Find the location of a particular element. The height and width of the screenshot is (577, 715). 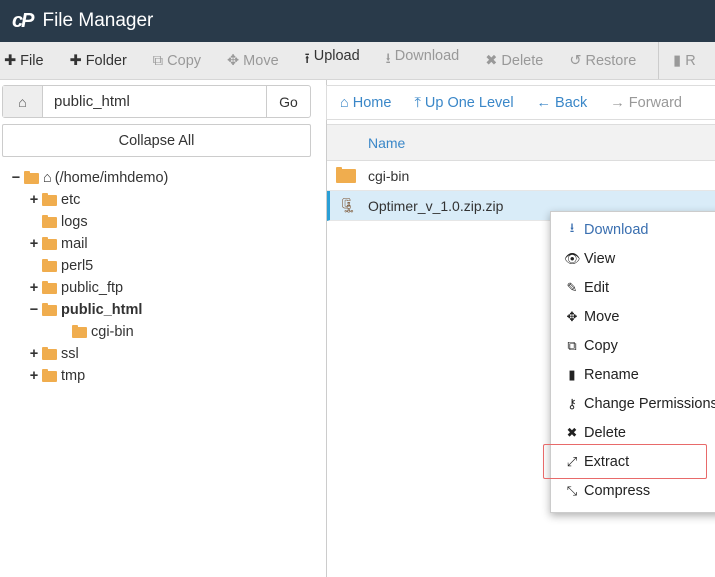

nav-up-one-level-button: ⤒ Up One Level is located at coordinates (463, 103).